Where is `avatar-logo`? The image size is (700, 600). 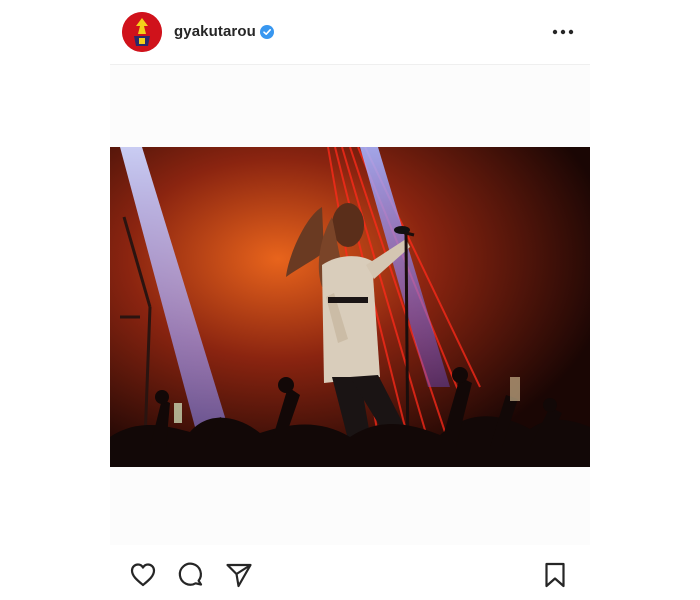
avatar-logo is located at coordinates (142, 32).